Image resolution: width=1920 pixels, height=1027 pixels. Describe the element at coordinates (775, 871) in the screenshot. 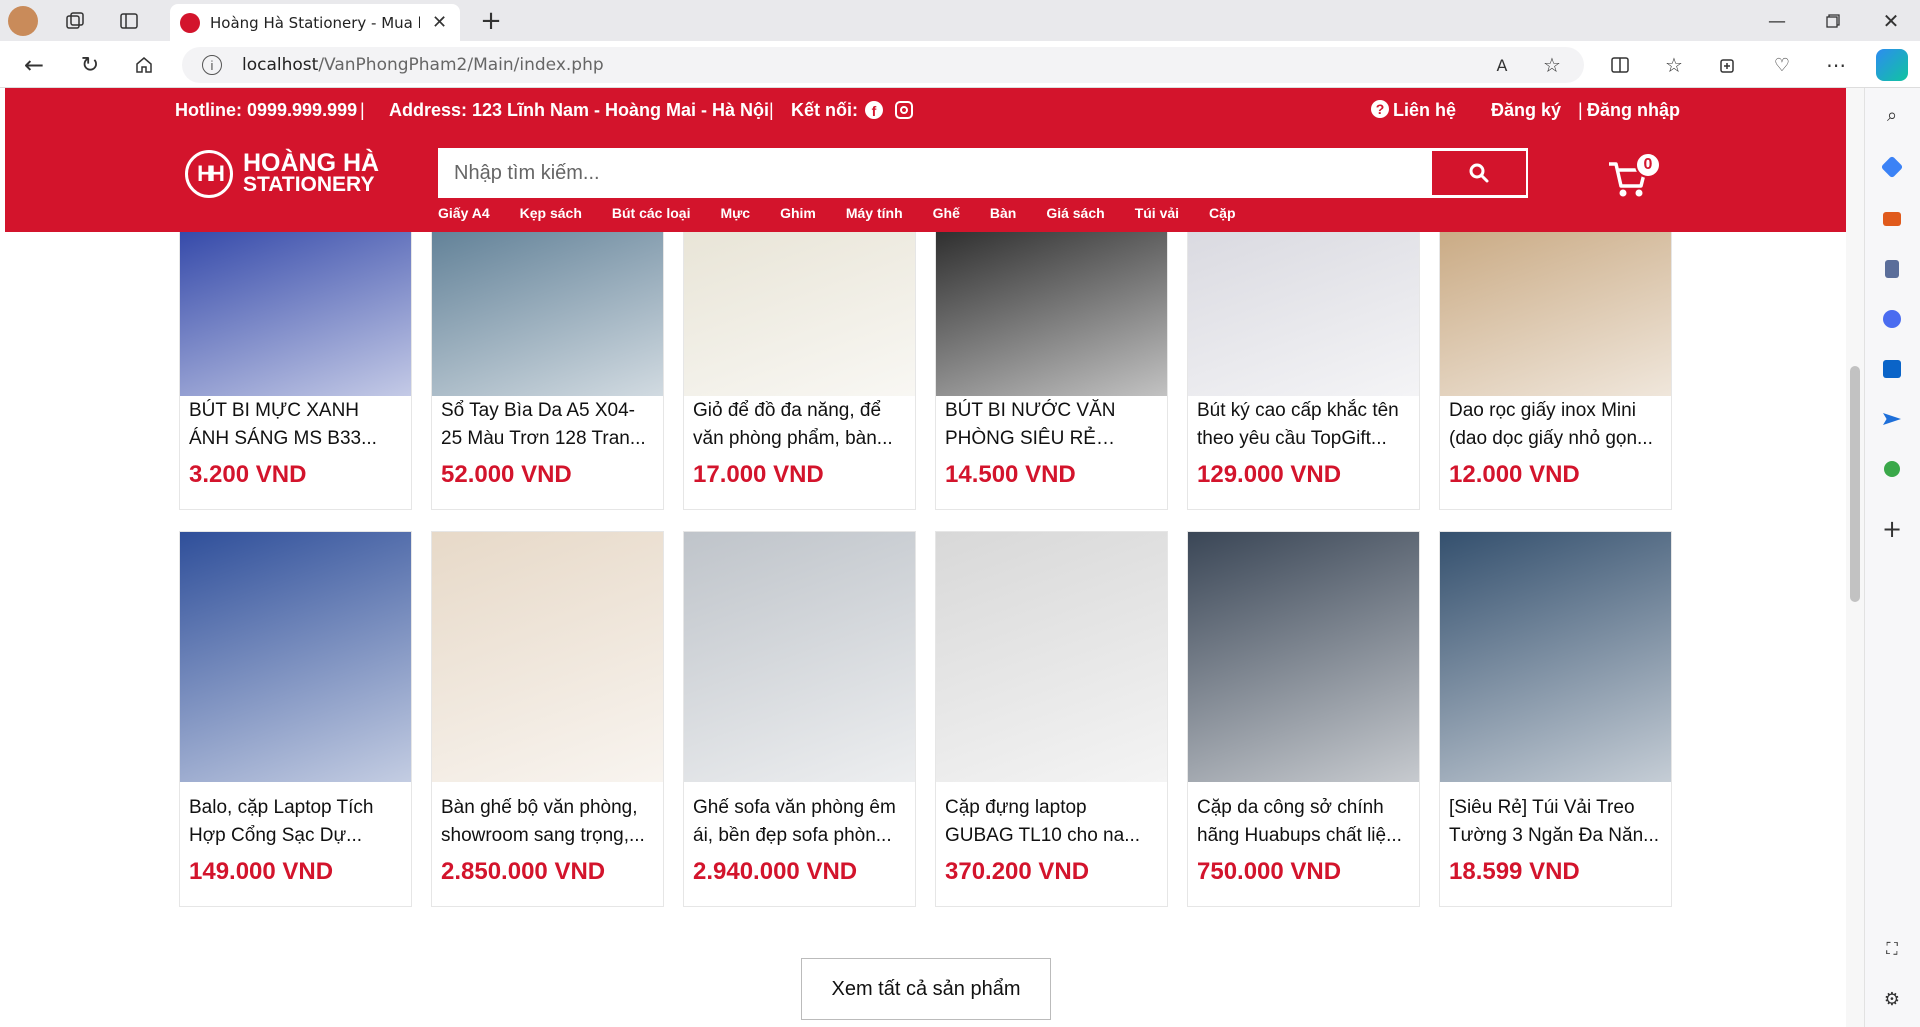

I see `product-price: 2.940.000 VND` at that location.